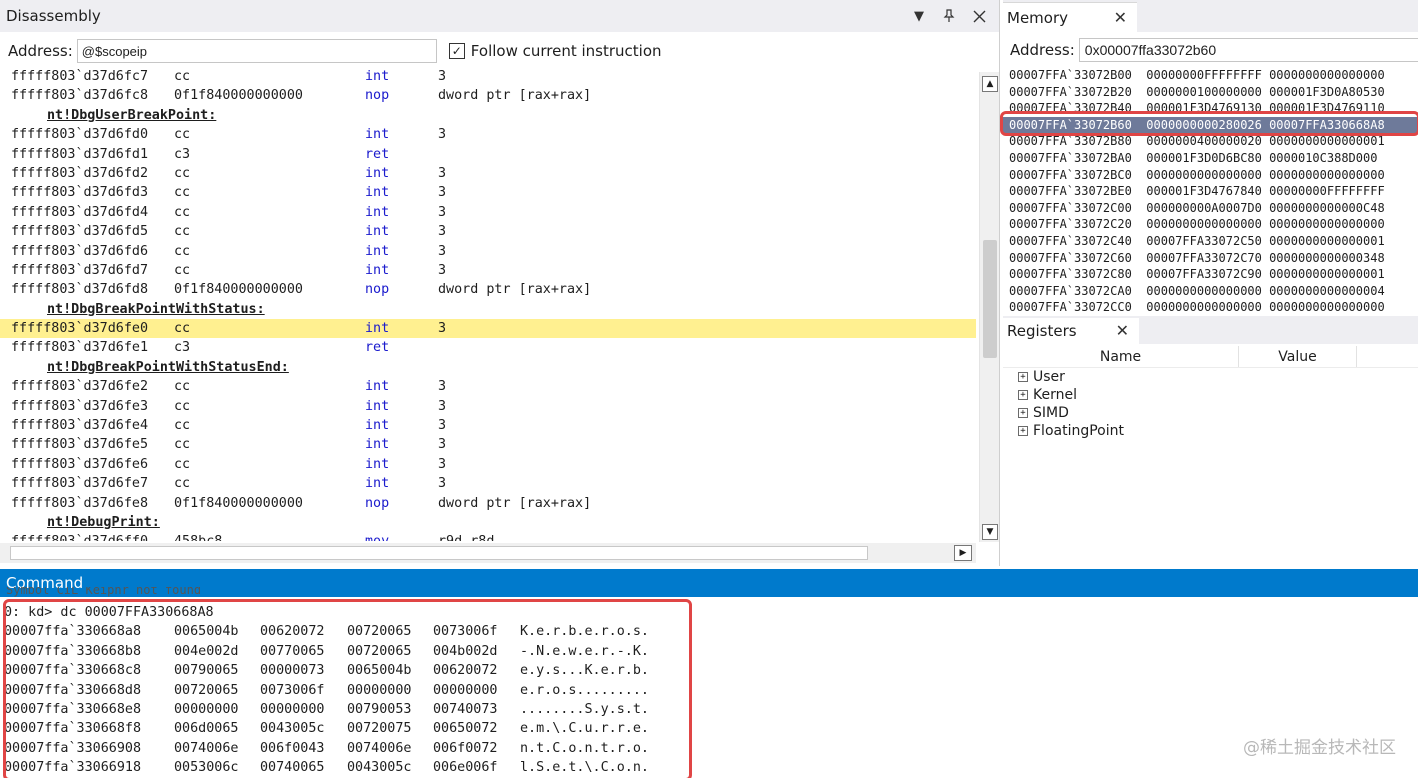 This screenshot has width=1418, height=778. I want to click on watermark: @稀土掘金技术社区, so click(1319, 748).